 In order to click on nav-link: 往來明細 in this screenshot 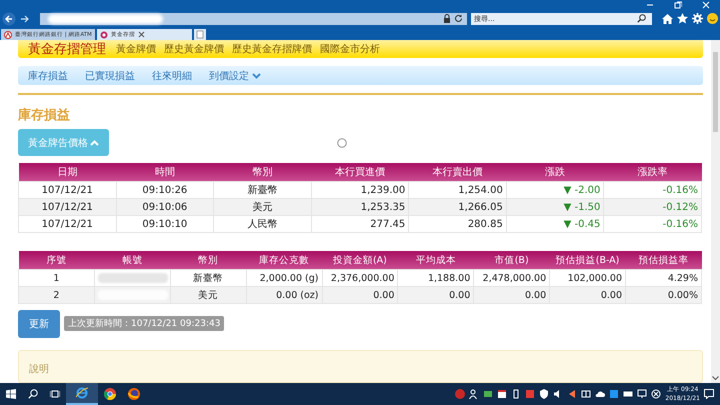, I will do `click(172, 75)`.